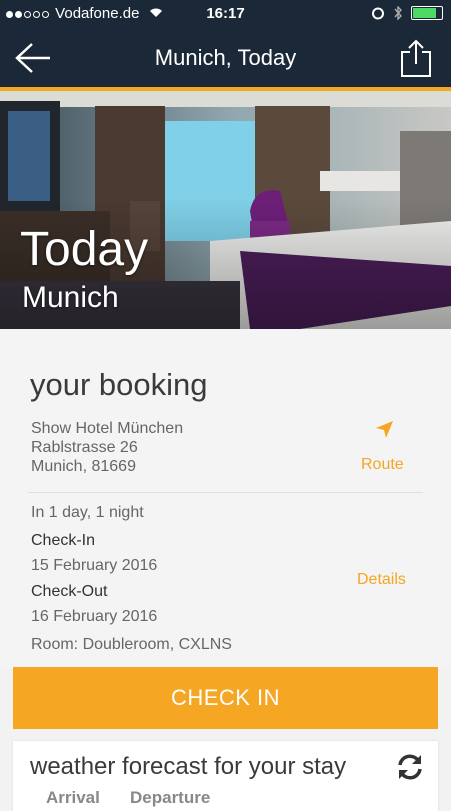  What do you see at coordinates (73, 798) in the screenshot?
I see `tab-arrival: Arrival` at bounding box center [73, 798].